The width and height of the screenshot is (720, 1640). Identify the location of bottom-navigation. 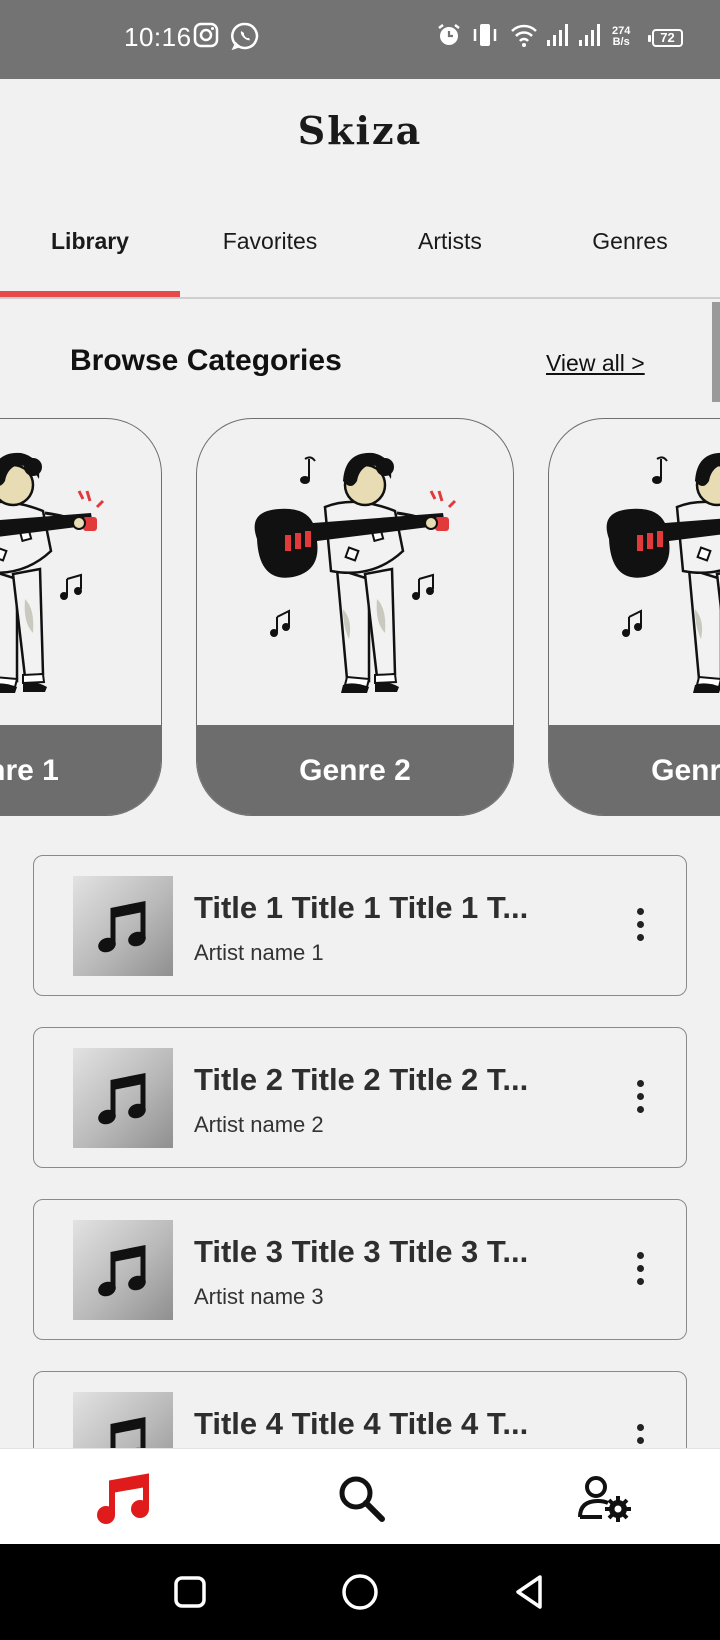
(360, 1496).